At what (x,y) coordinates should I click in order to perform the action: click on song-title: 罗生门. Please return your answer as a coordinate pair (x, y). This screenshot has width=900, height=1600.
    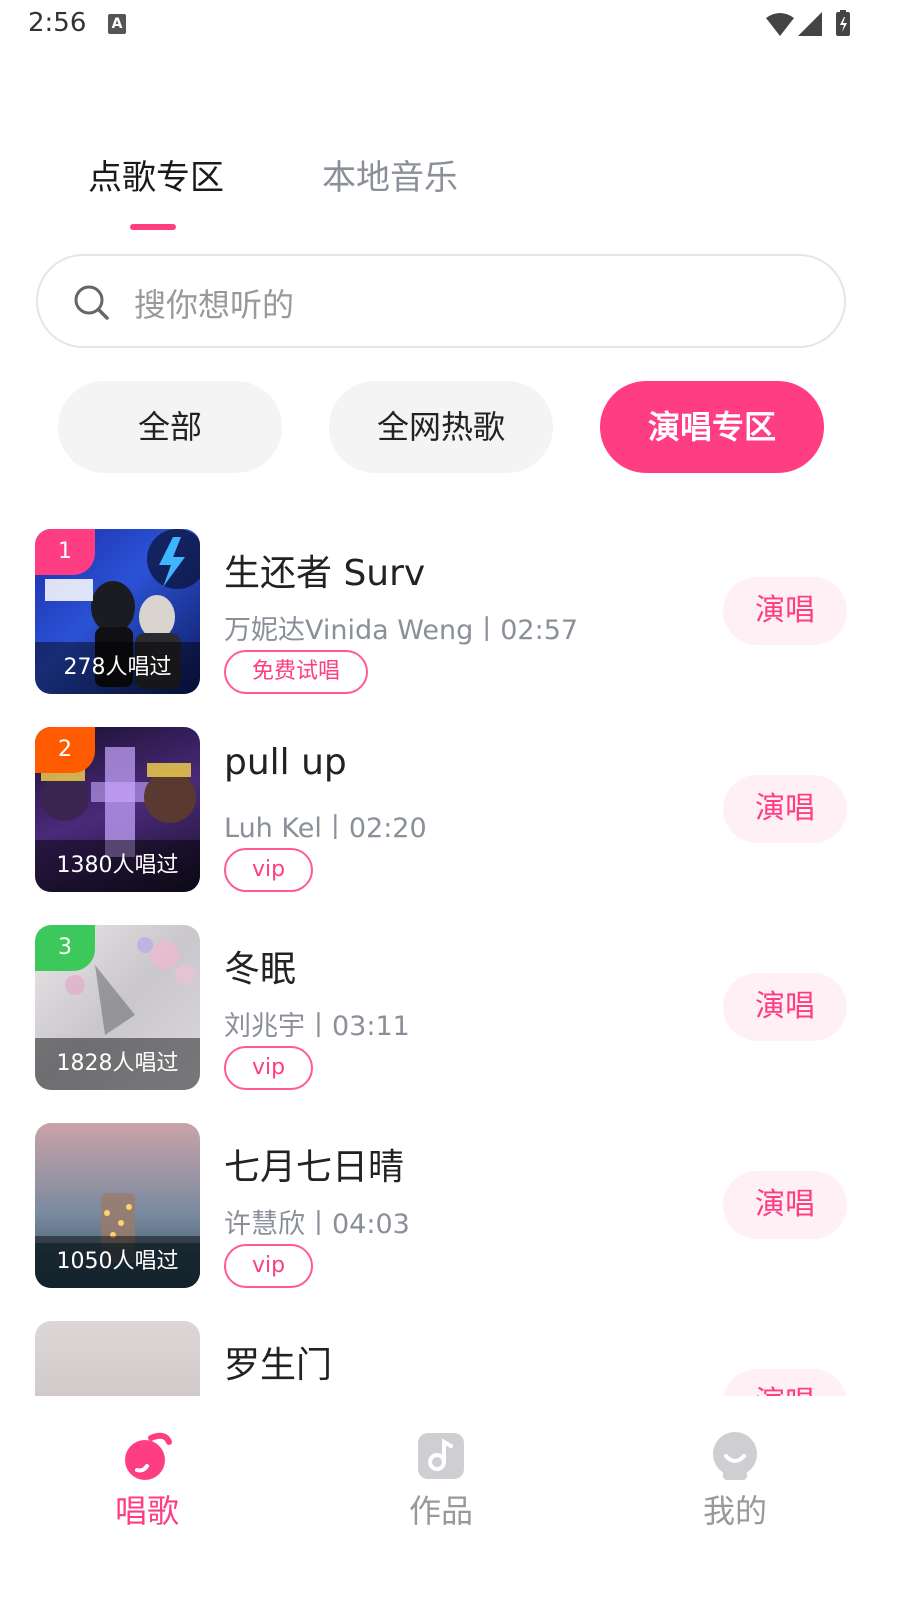
    Looking at the image, I should click on (278, 1365).